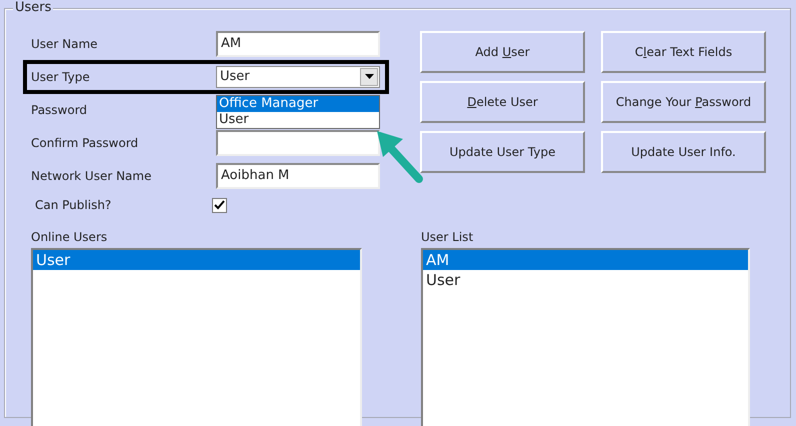  Describe the element at coordinates (298, 175) in the screenshot. I see `input-field: Aoibhan M` at that location.